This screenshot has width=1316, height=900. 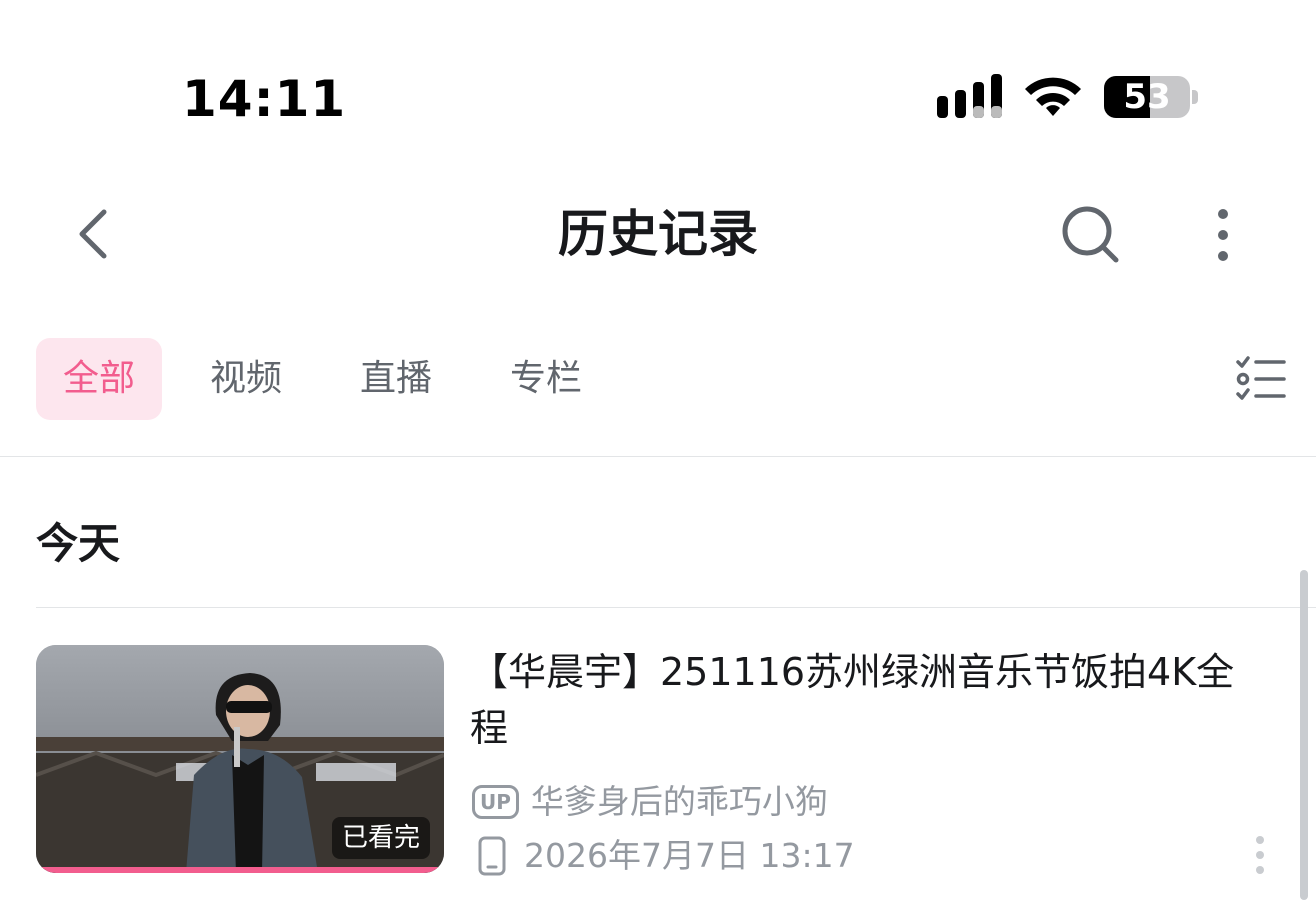 What do you see at coordinates (1261, 379) in the screenshot?
I see `filter-list-icon` at bounding box center [1261, 379].